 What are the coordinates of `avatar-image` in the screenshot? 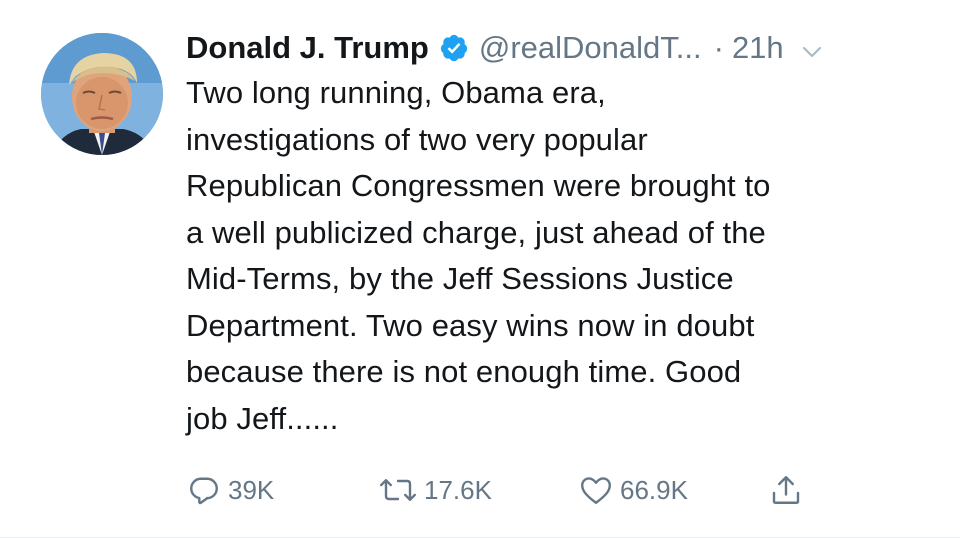 It's located at (102, 94).